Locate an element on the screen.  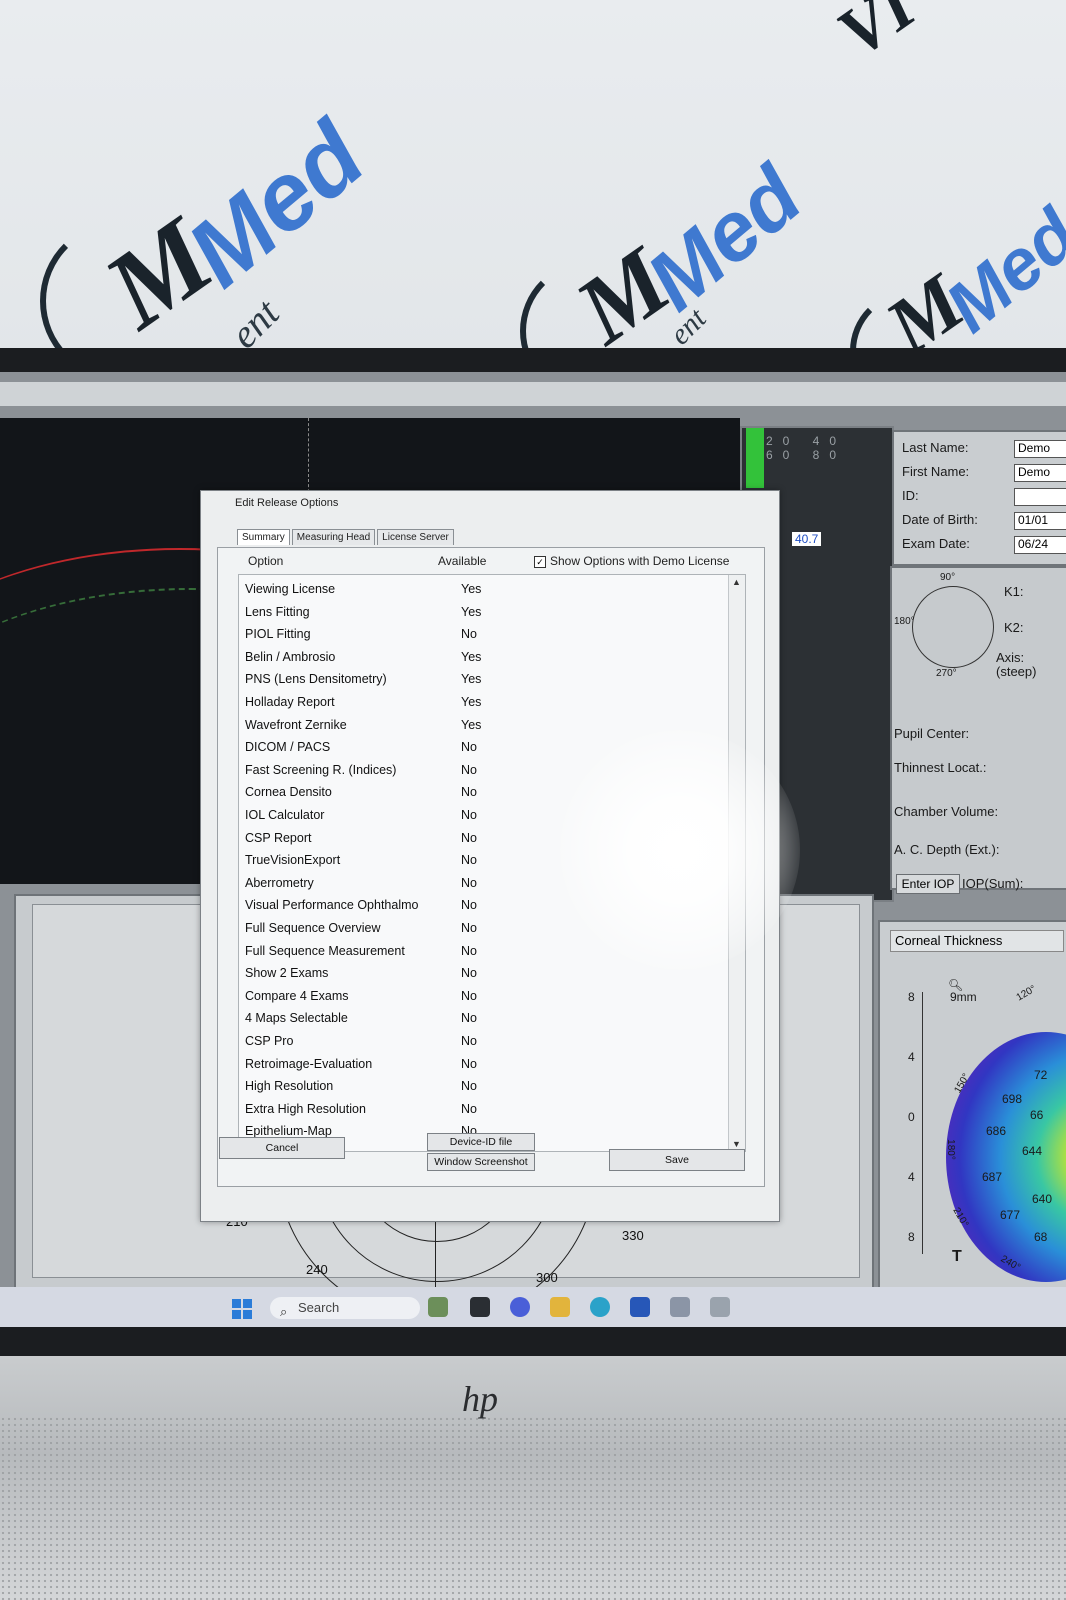
edge-browser-icon is located at coordinates (600, 1307).